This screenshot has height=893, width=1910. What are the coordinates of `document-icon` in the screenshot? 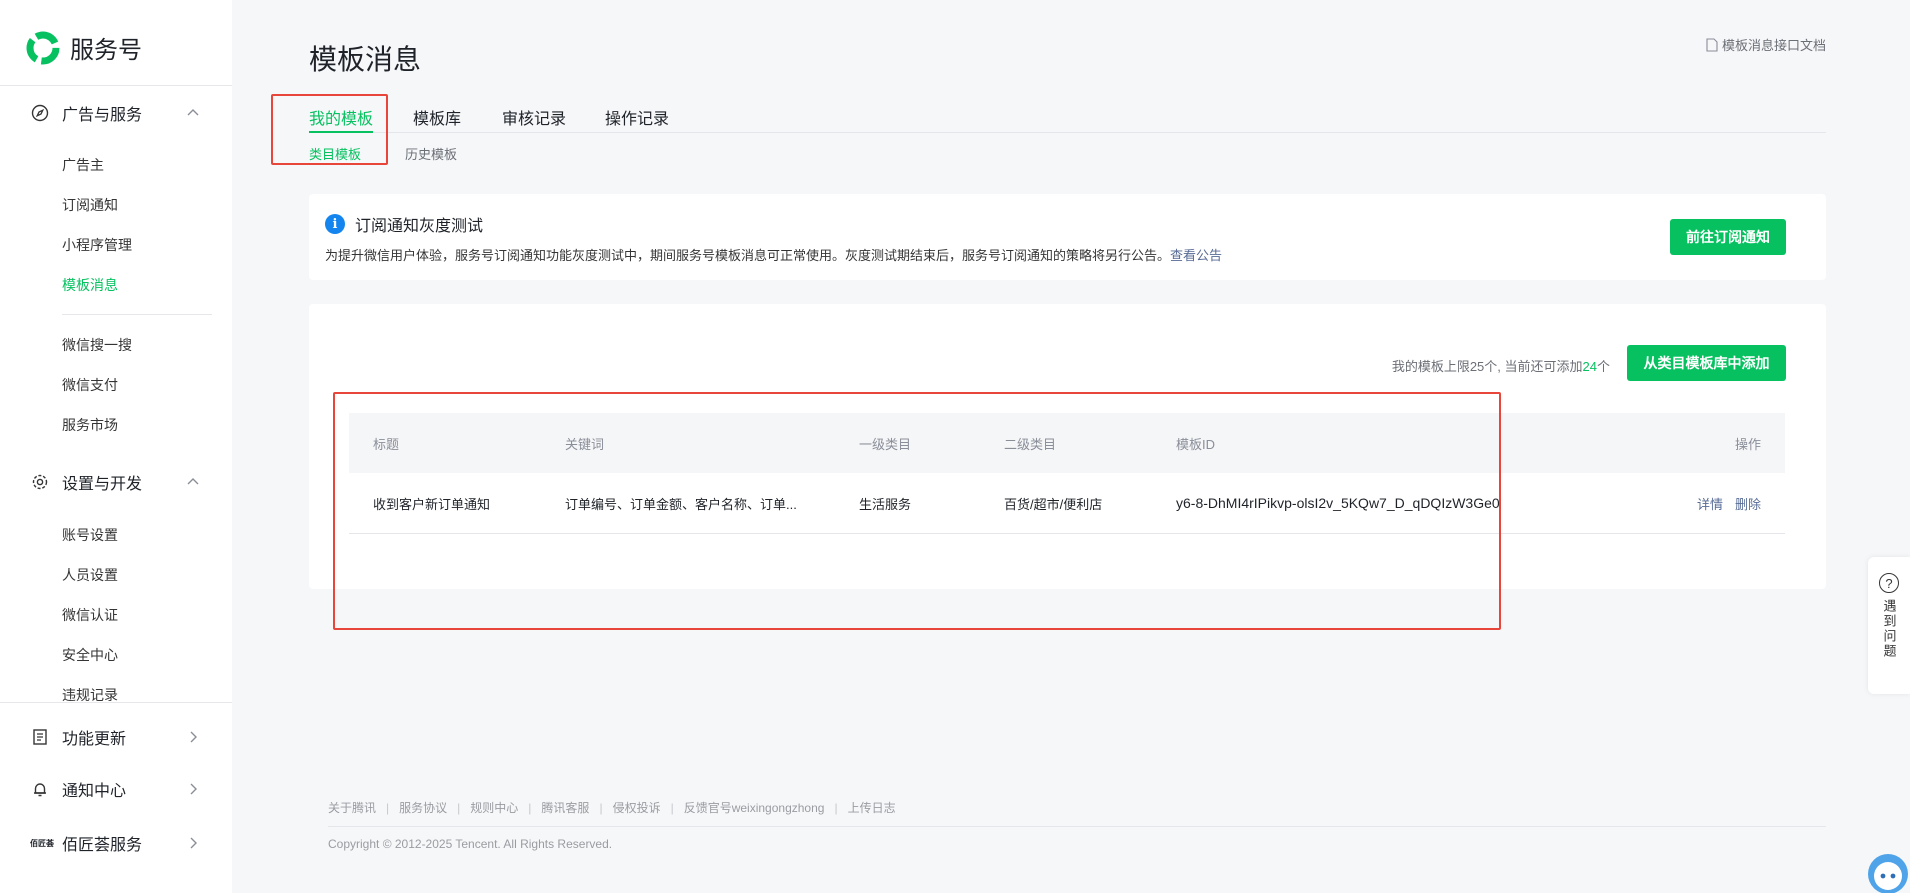 It's located at (1712, 44).